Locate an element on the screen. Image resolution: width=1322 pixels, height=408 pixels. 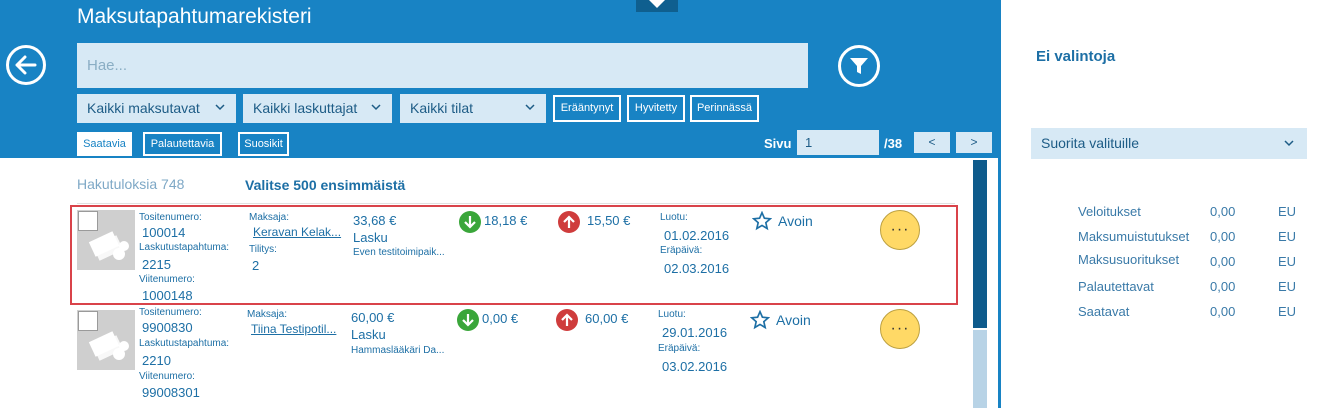
page-label: Sivu is located at coordinates (778, 143).